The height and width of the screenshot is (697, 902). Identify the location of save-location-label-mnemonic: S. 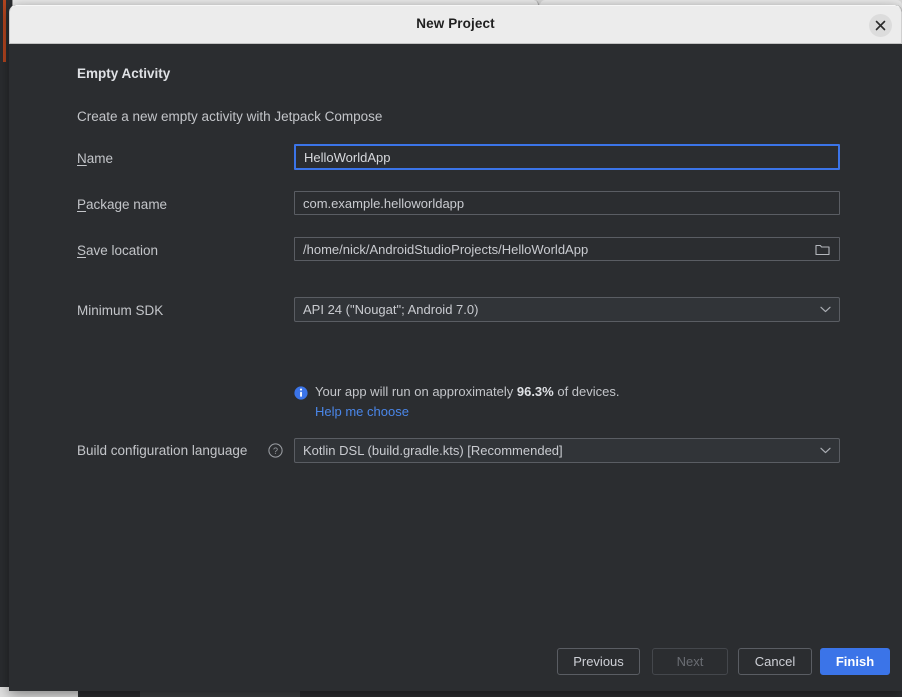
(82, 250).